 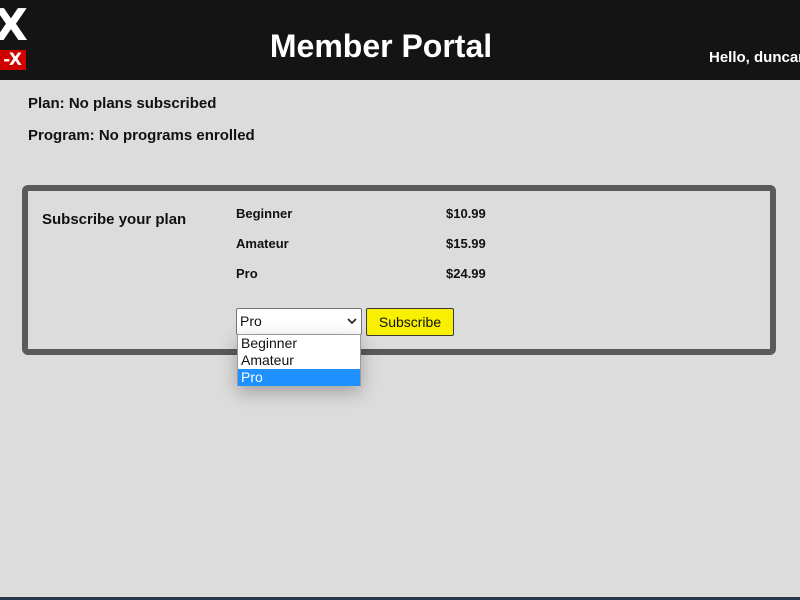 I want to click on plan-name-pro: Pro, so click(x=247, y=273).